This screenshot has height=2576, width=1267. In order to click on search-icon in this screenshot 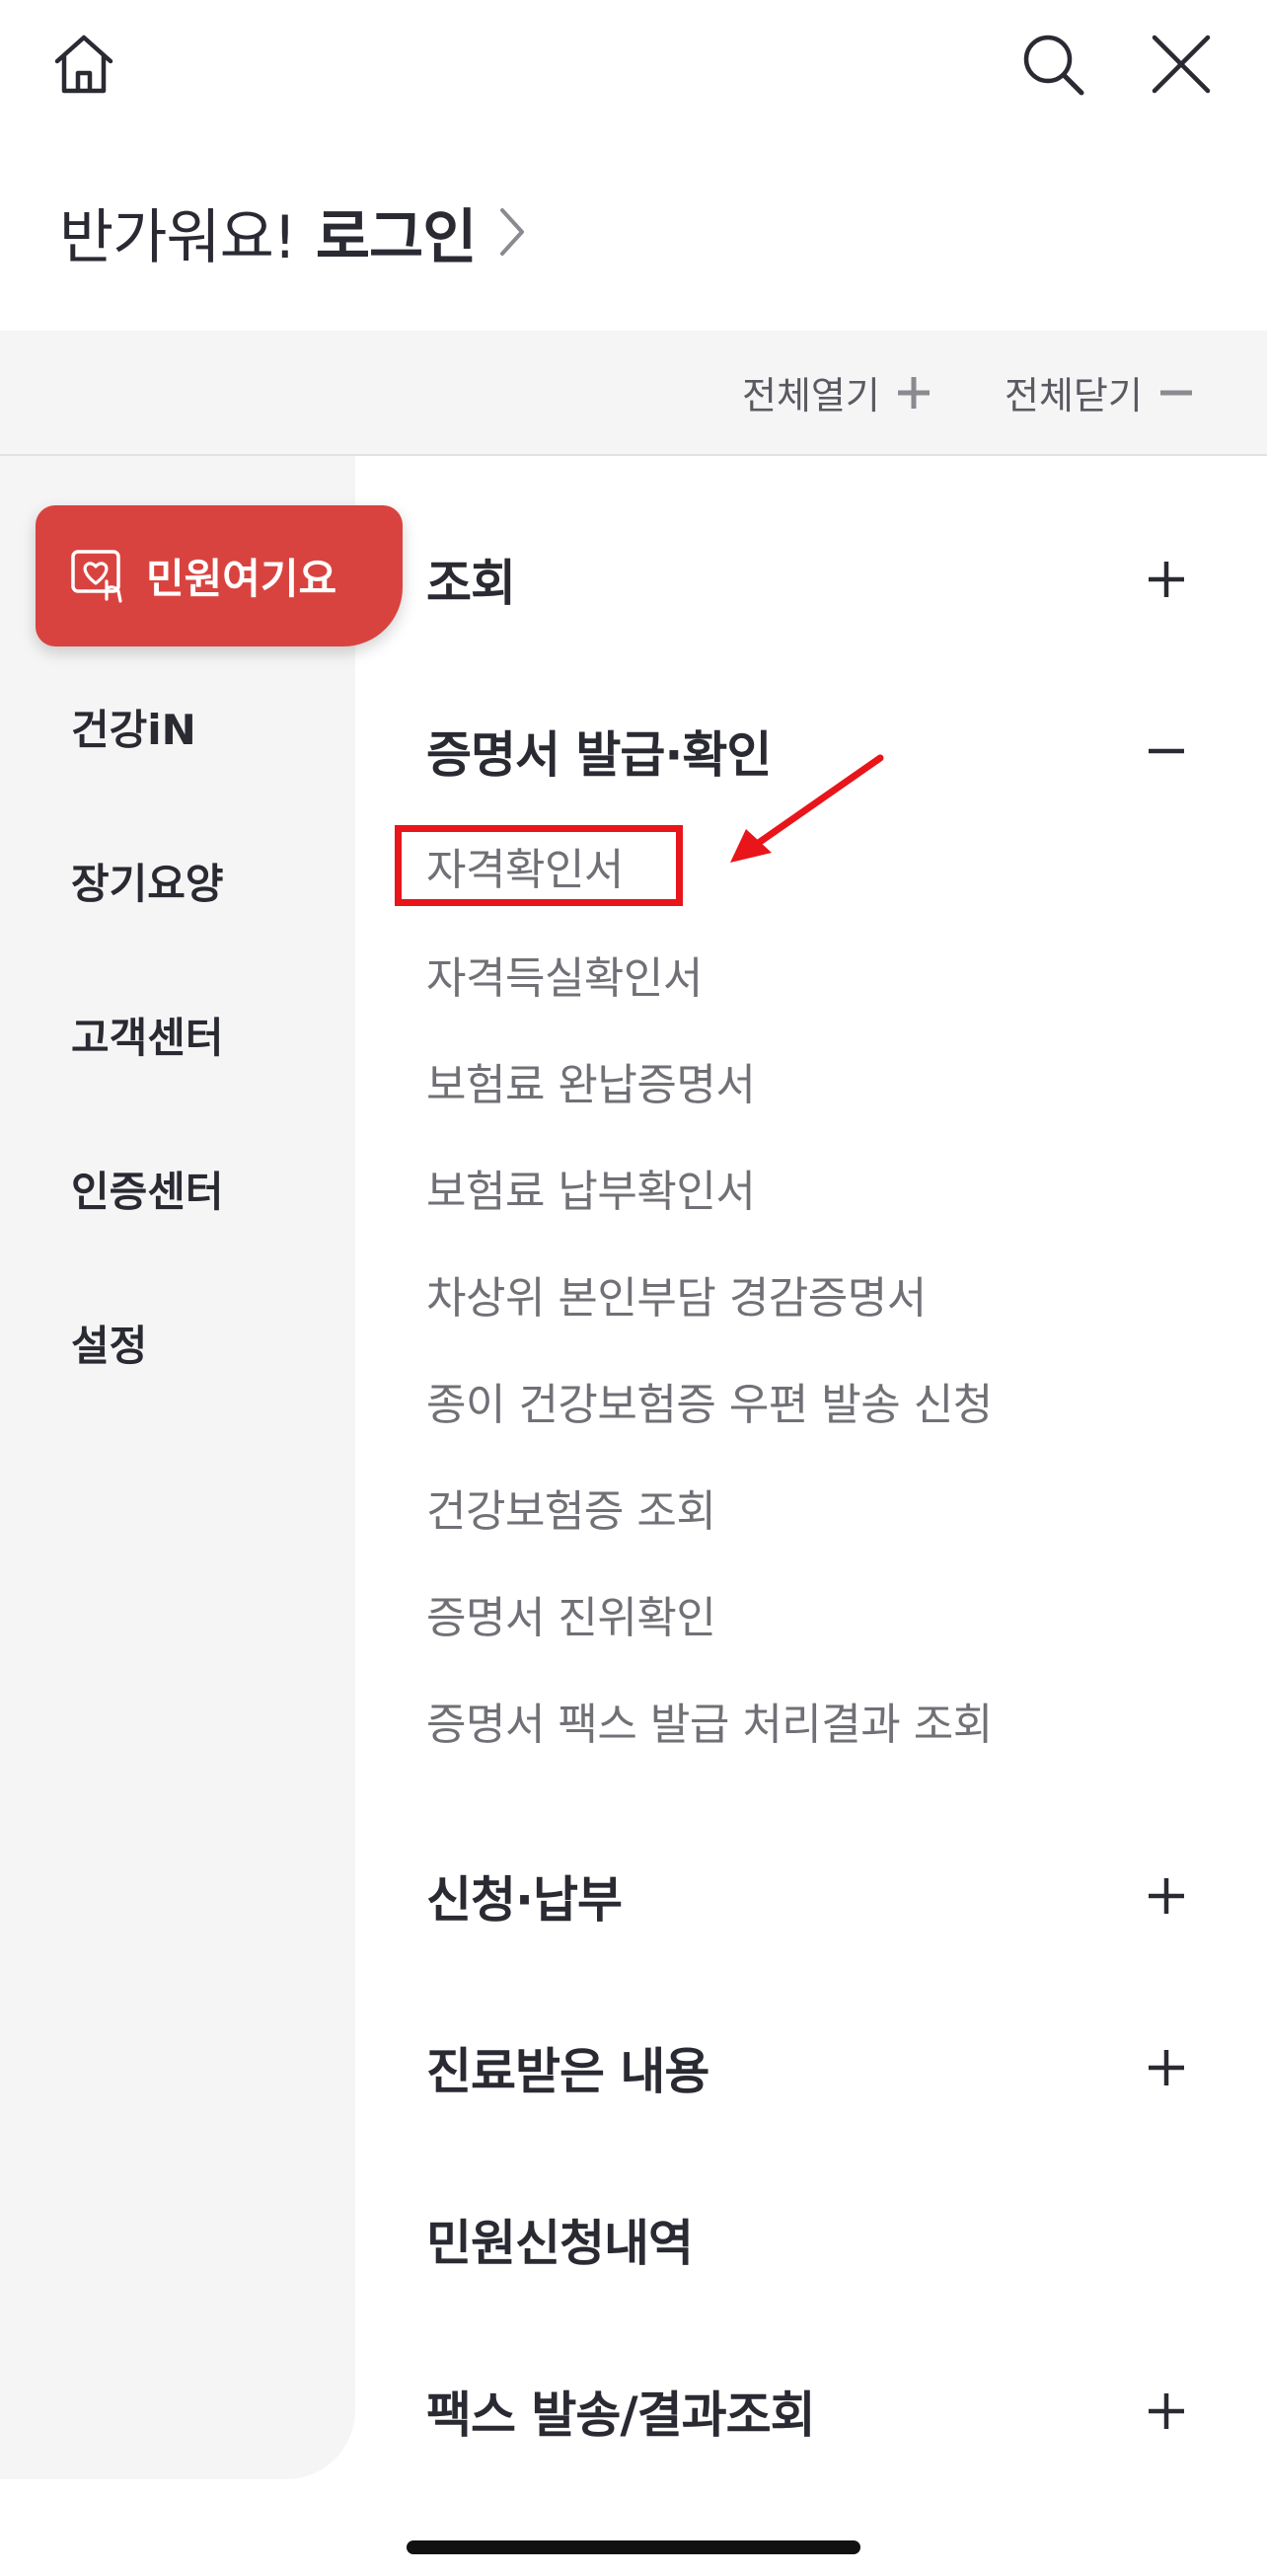, I will do `click(1053, 65)`.